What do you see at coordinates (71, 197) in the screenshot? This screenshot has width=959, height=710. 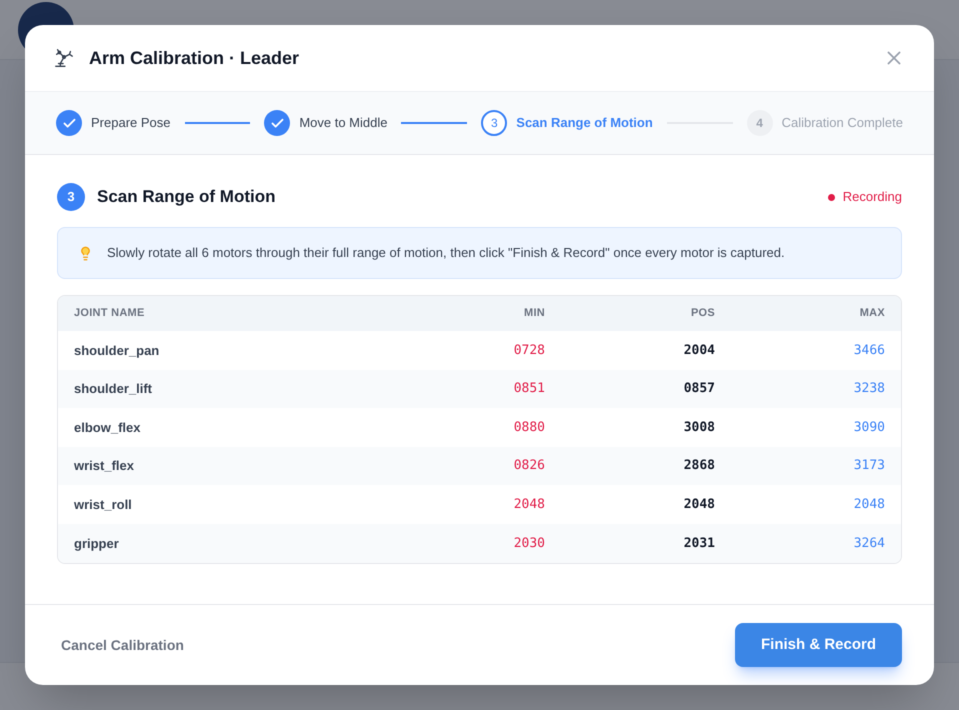 I see `section-number: 3` at bounding box center [71, 197].